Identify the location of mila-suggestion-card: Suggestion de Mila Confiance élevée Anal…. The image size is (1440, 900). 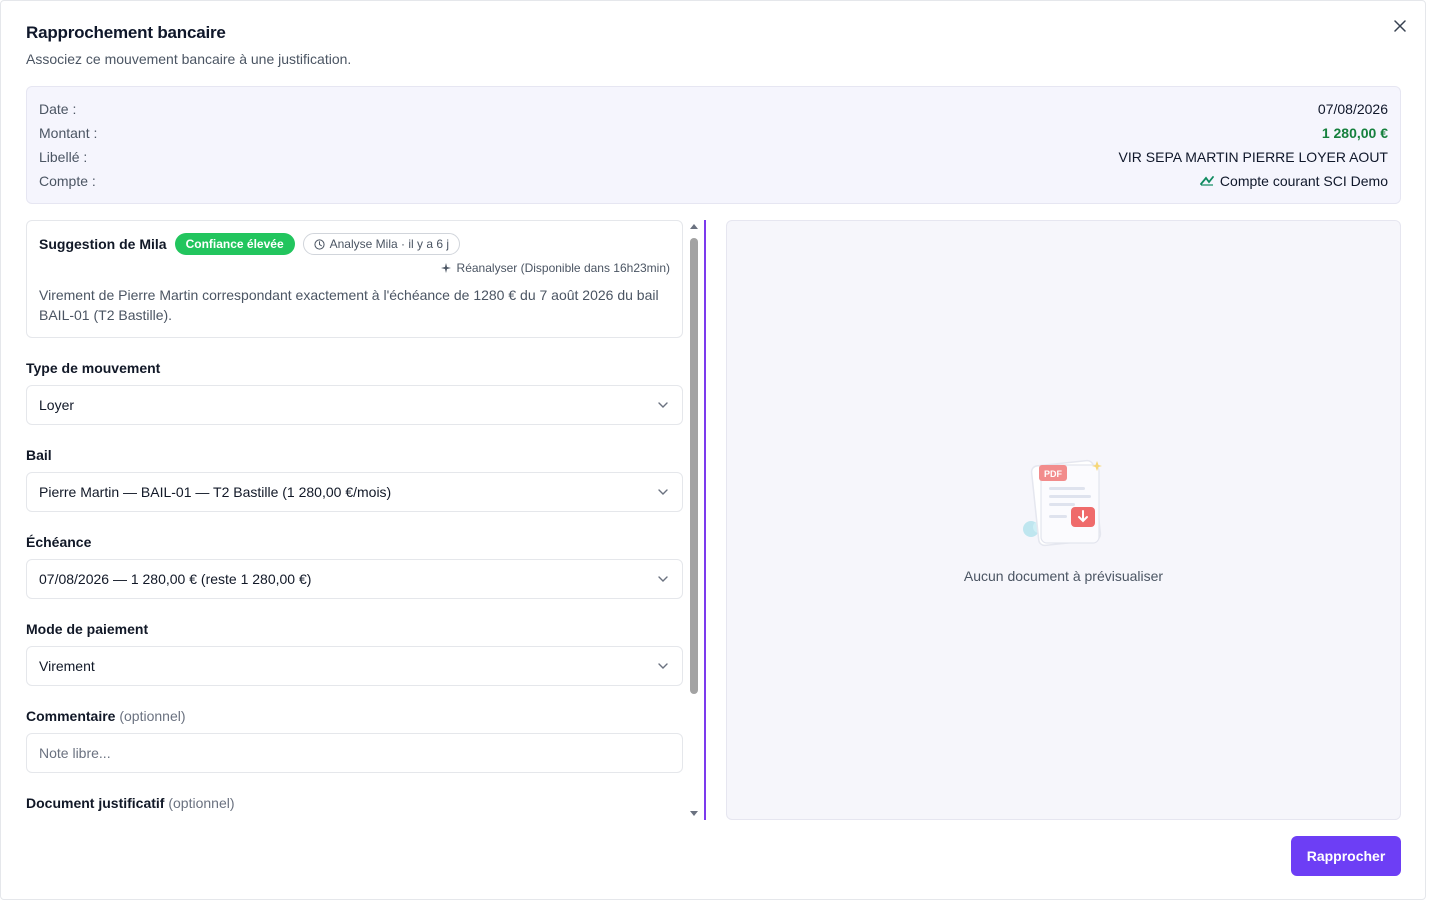
(354, 279).